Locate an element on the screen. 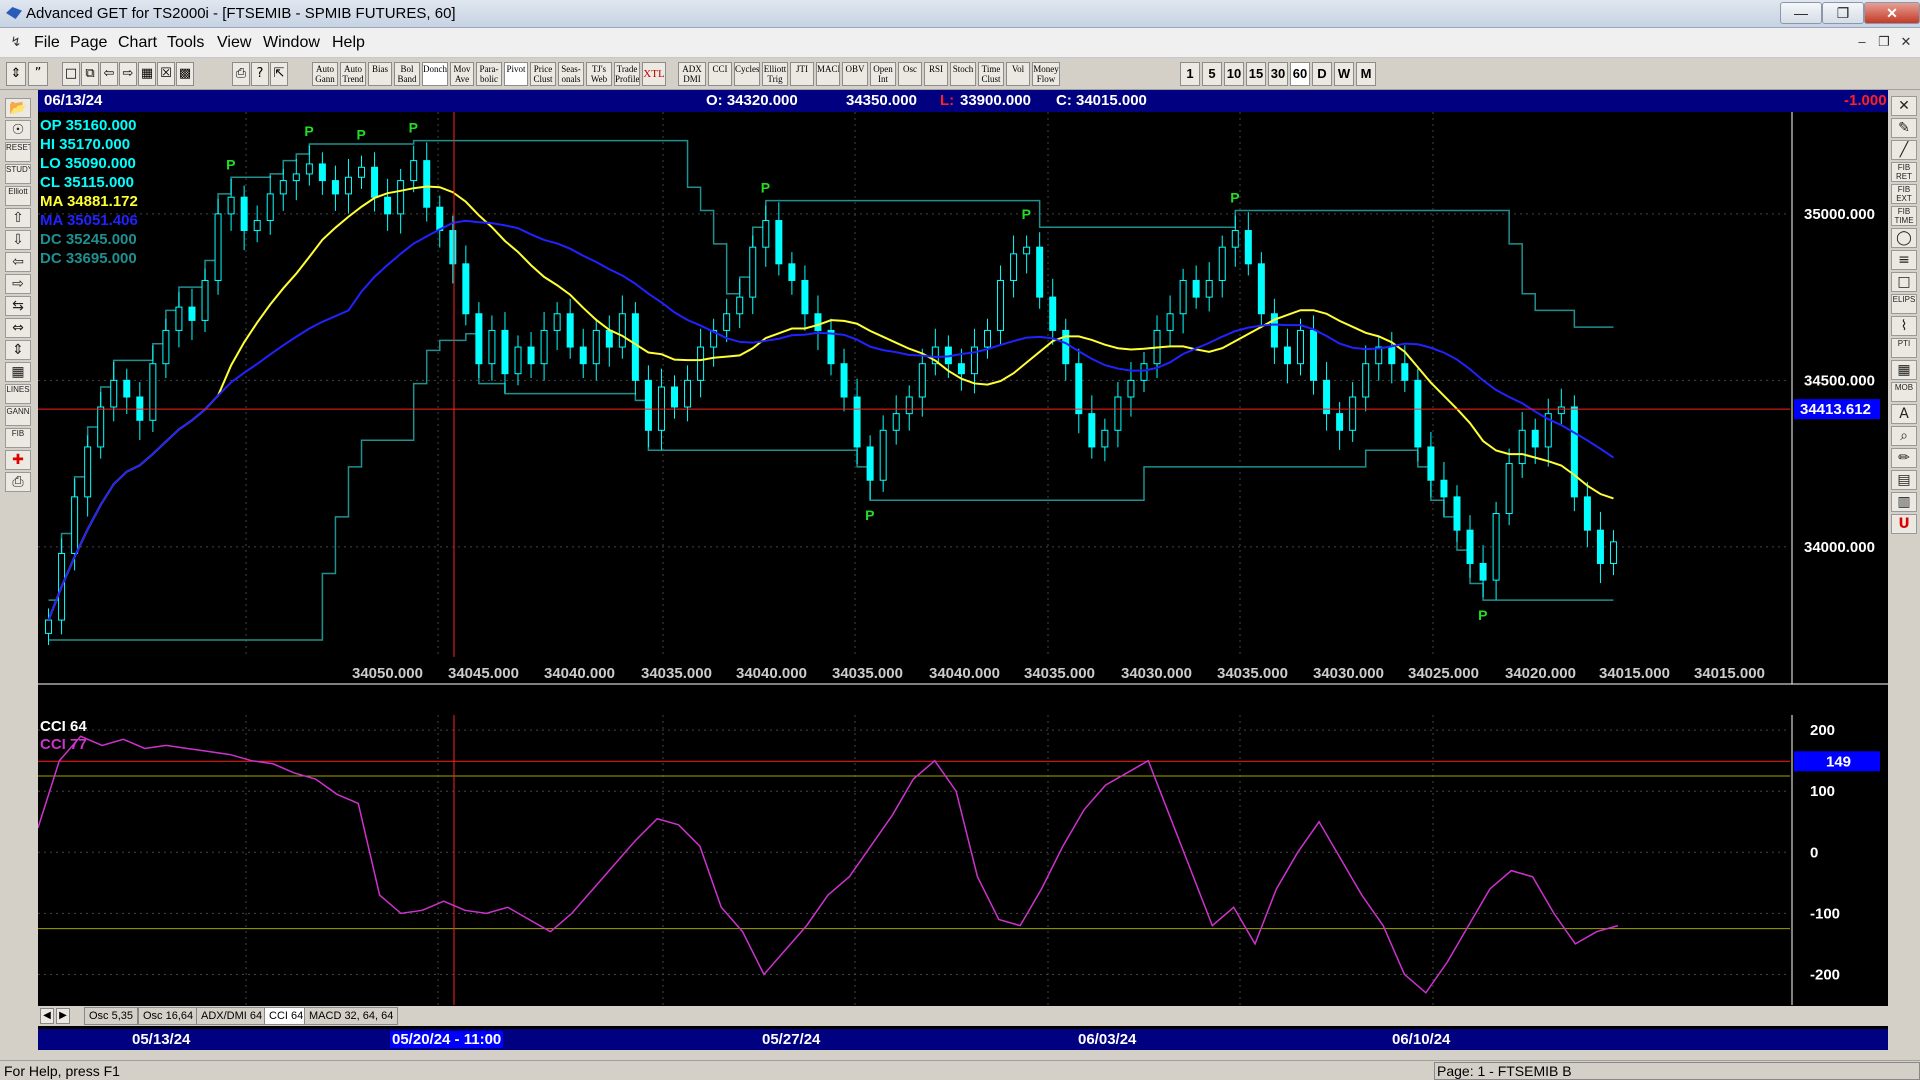 The width and height of the screenshot is (1920, 1080). donchian-button: Donch is located at coordinates (435, 74).